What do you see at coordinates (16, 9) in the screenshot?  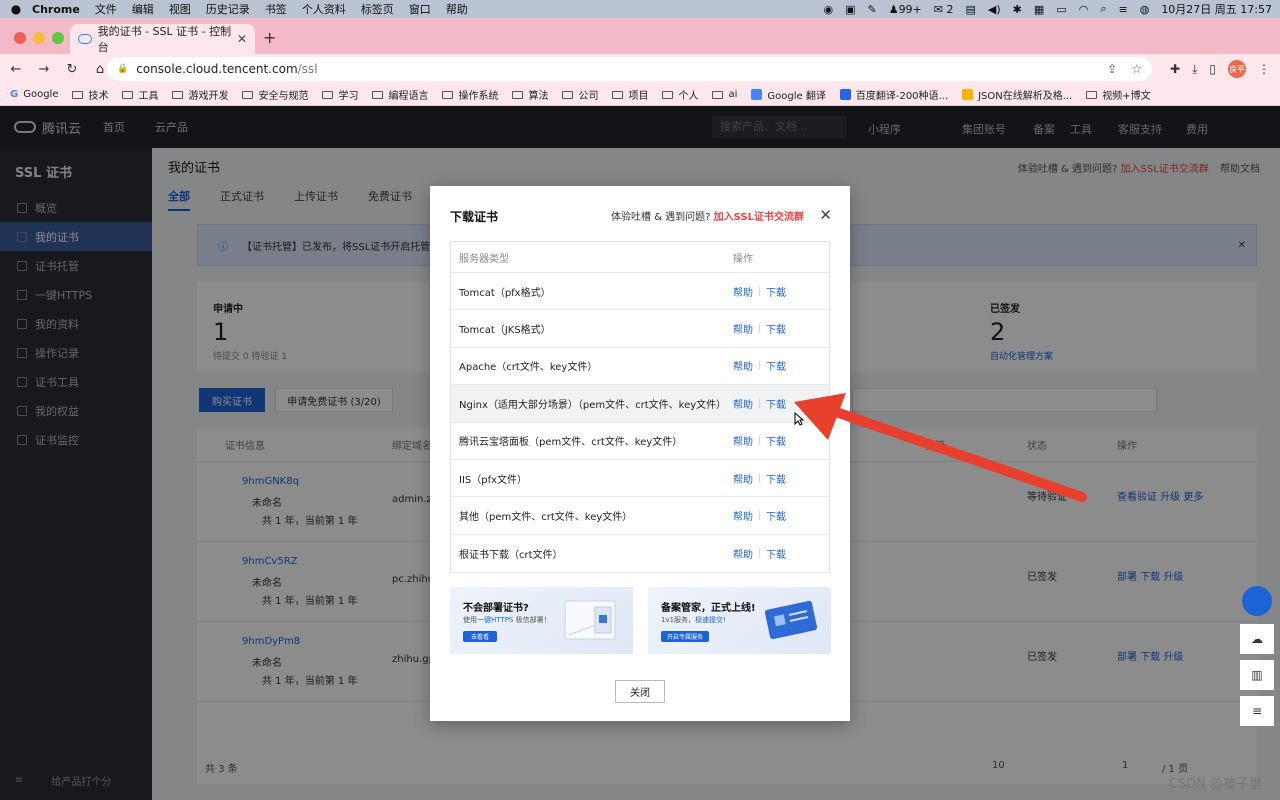 I see `apple-icon: ●` at bounding box center [16, 9].